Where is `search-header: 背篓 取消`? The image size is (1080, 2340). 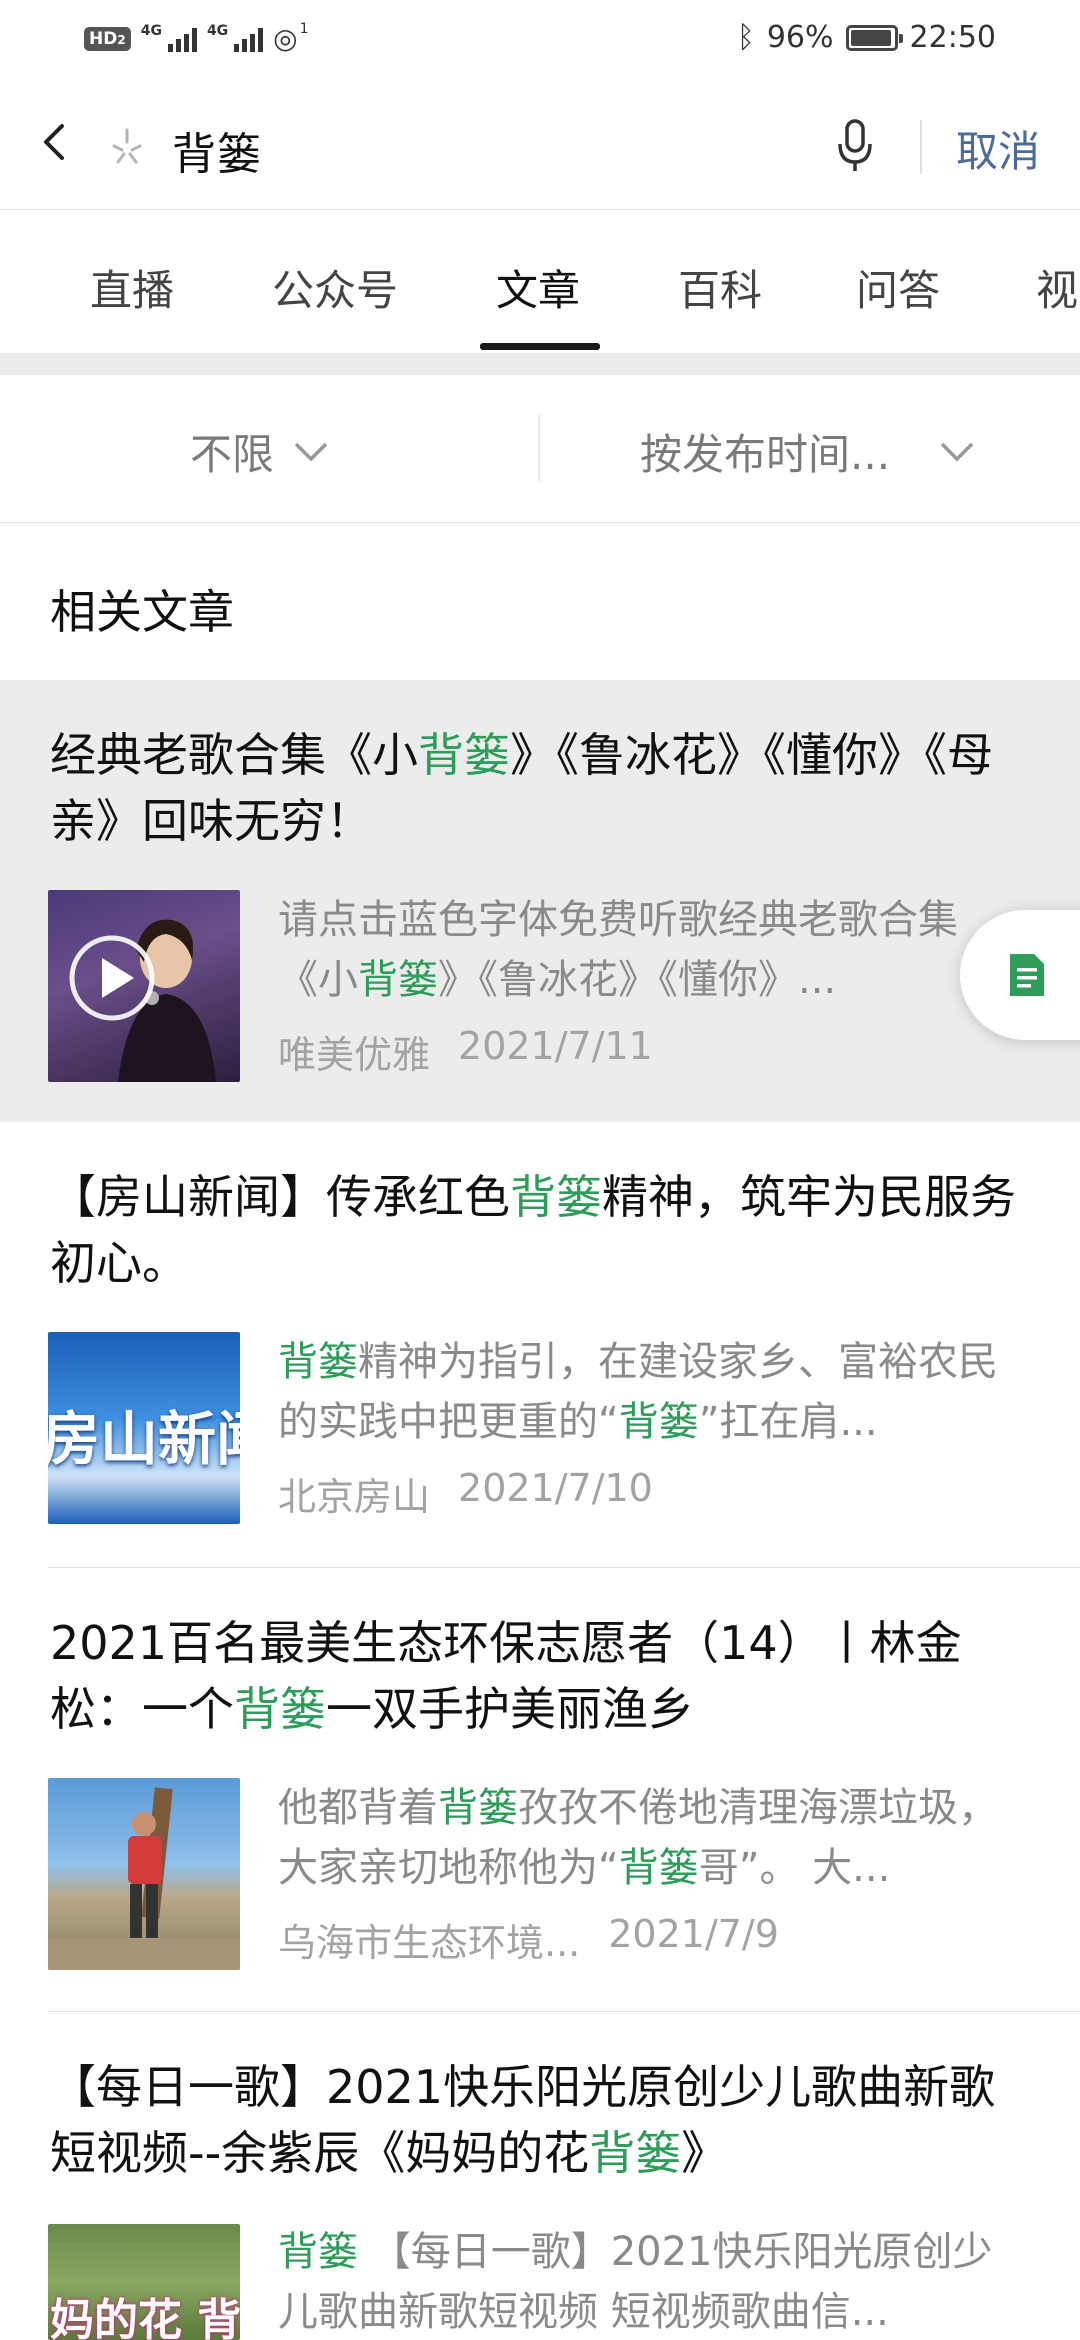 search-header: 背篓 取消 is located at coordinates (540, 145).